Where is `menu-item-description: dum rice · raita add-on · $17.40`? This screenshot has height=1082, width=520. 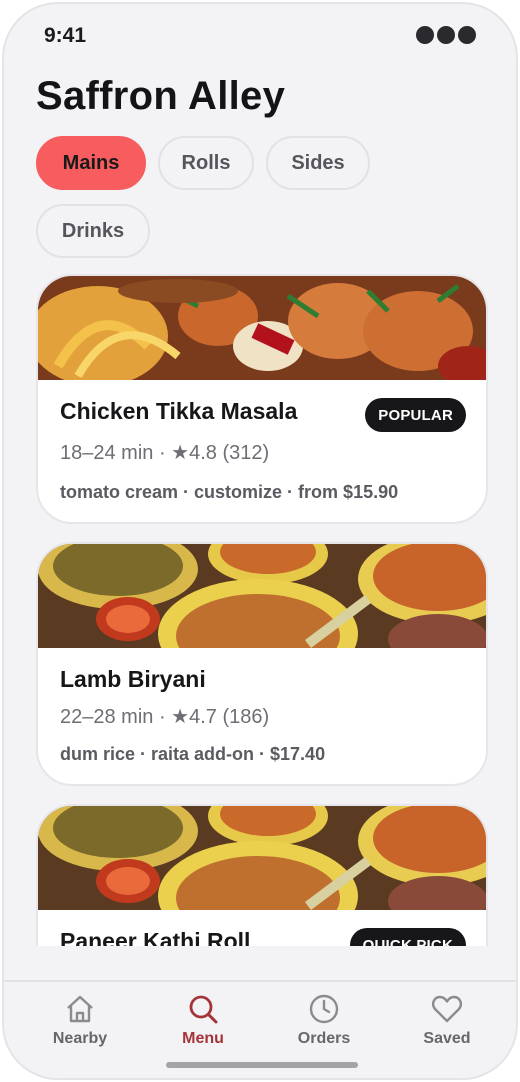
menu-item-description: dum rice · raita add-on · $17.40 is located at coordinates (193, 754).